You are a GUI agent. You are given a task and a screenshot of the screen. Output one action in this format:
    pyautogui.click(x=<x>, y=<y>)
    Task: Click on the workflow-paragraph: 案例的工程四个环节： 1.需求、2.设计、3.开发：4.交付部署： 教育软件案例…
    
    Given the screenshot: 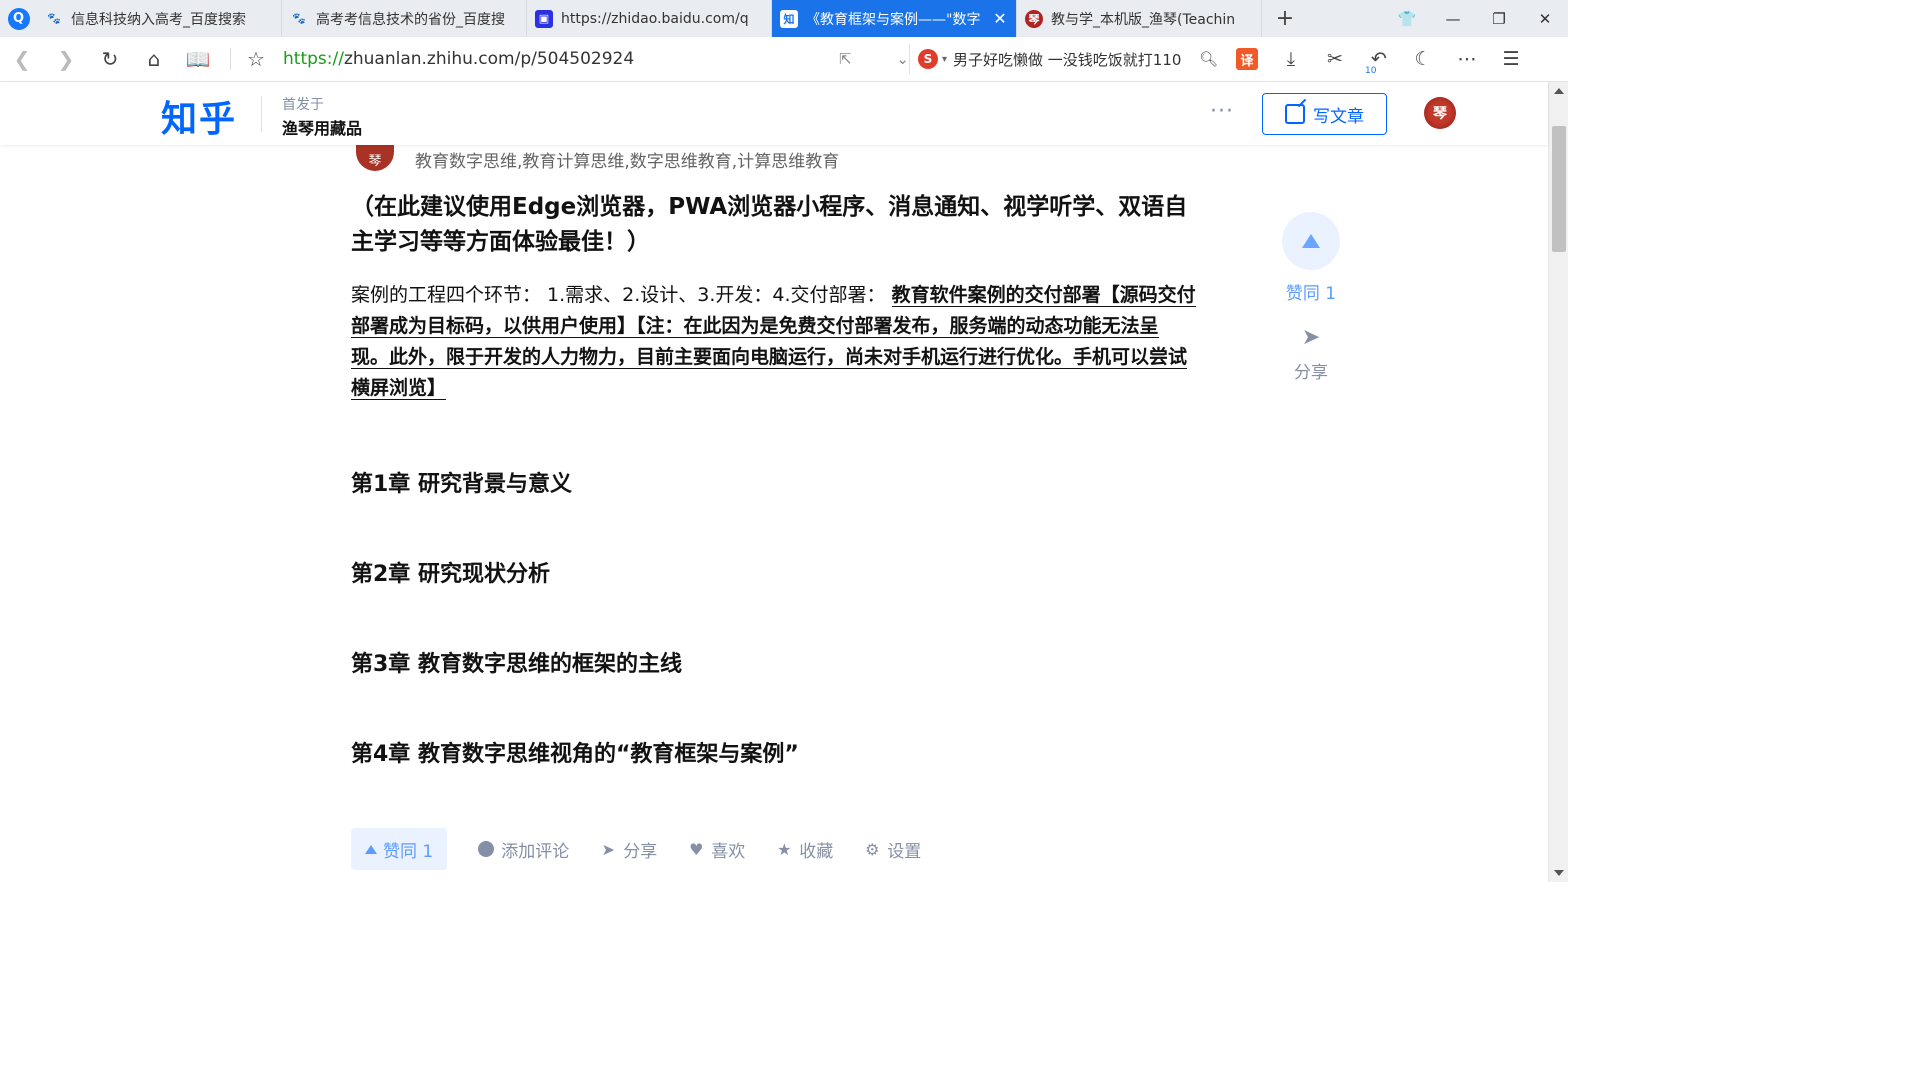 What is the action you would take?
    pyautogui.click(x=773, y=342)
    